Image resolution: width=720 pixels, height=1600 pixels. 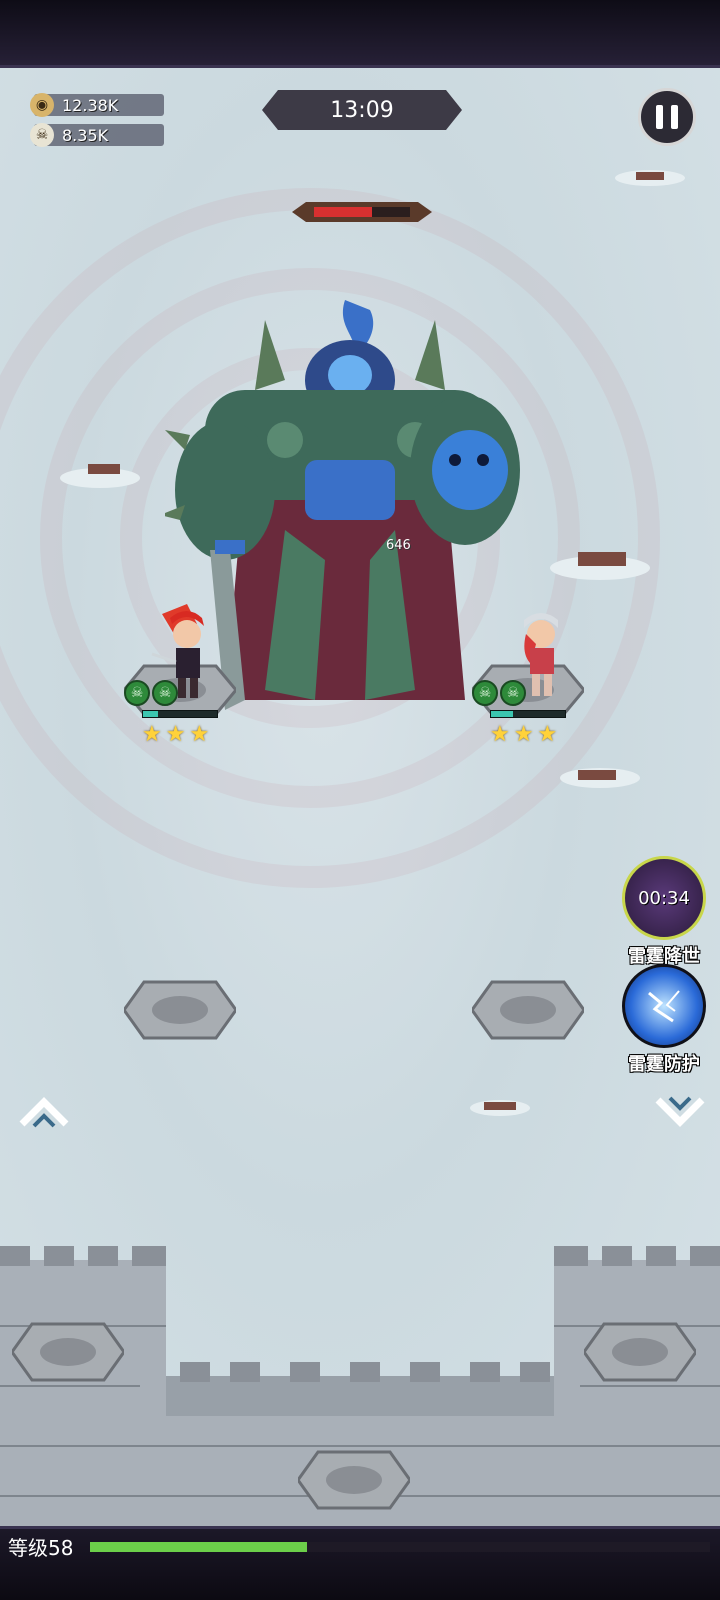 I want to click on boss-health-bar, so click(x=362, y=212).